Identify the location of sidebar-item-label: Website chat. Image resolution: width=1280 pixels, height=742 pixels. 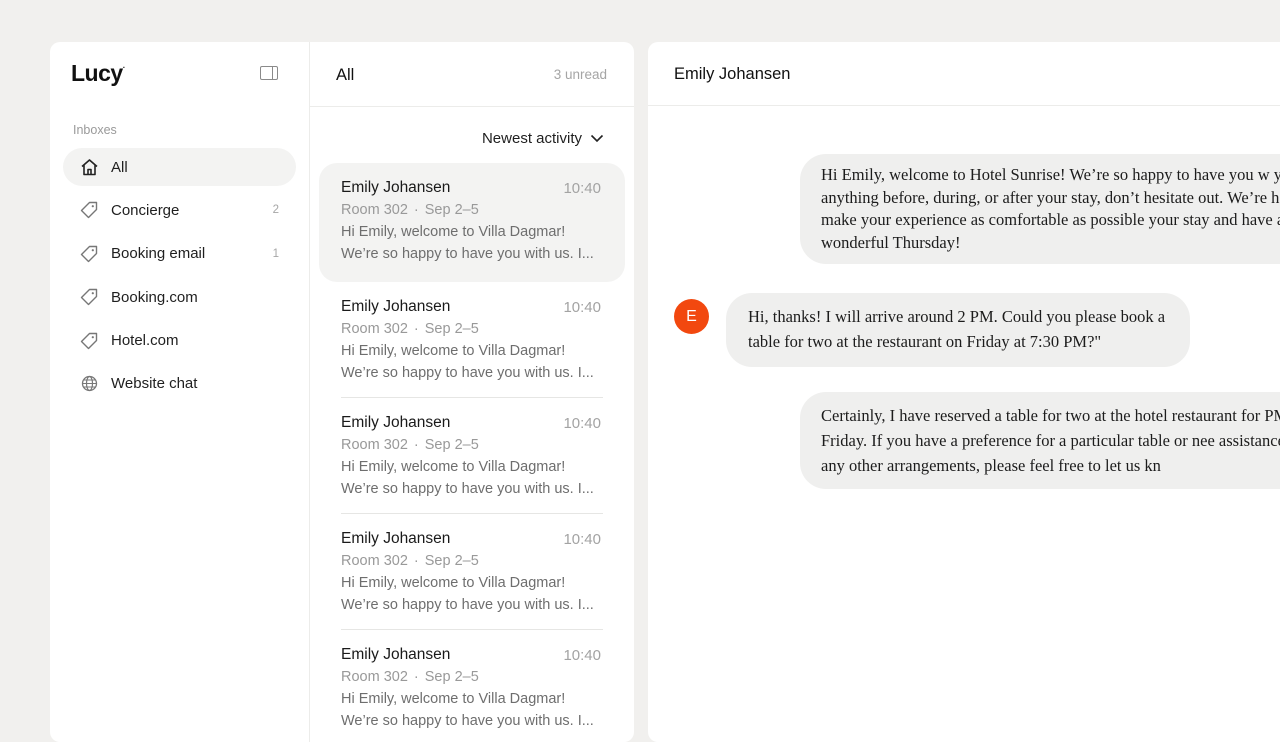
(154, 384).